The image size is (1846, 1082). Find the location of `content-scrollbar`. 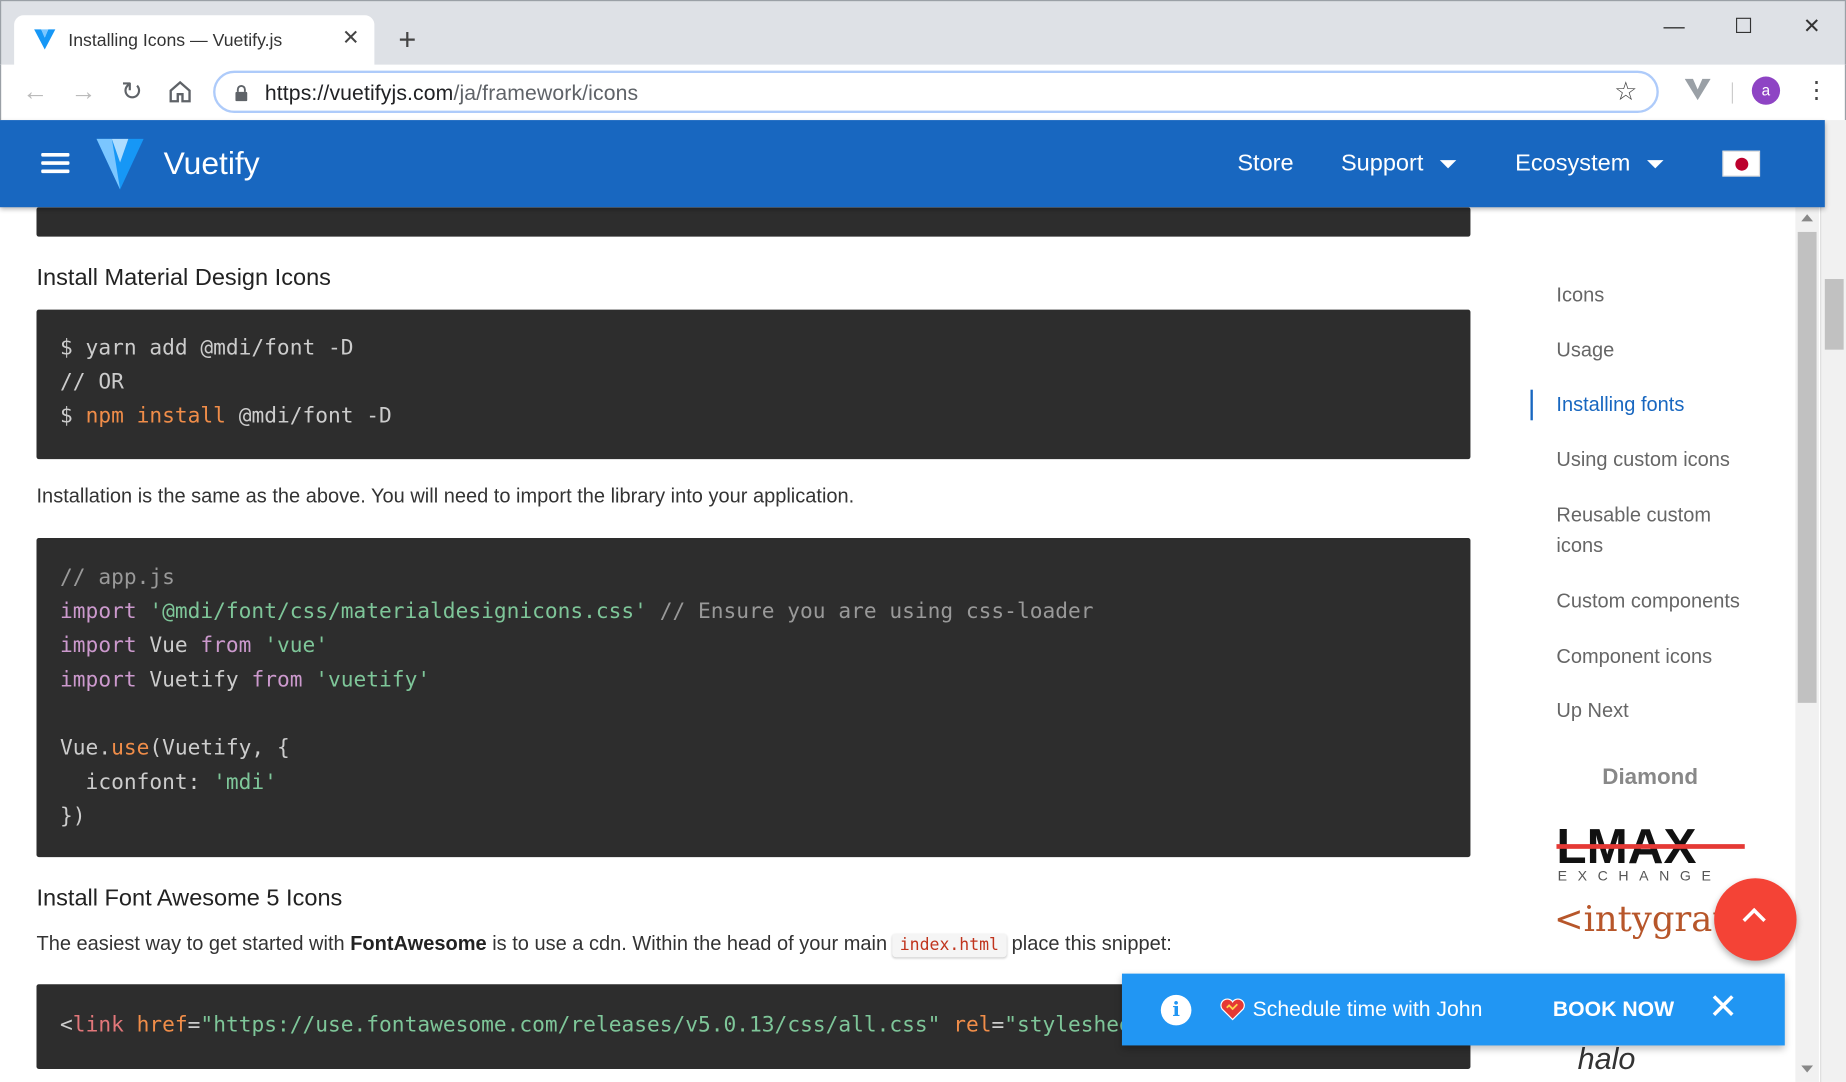

content-scrollbar is located at coordinates (1807, 644).